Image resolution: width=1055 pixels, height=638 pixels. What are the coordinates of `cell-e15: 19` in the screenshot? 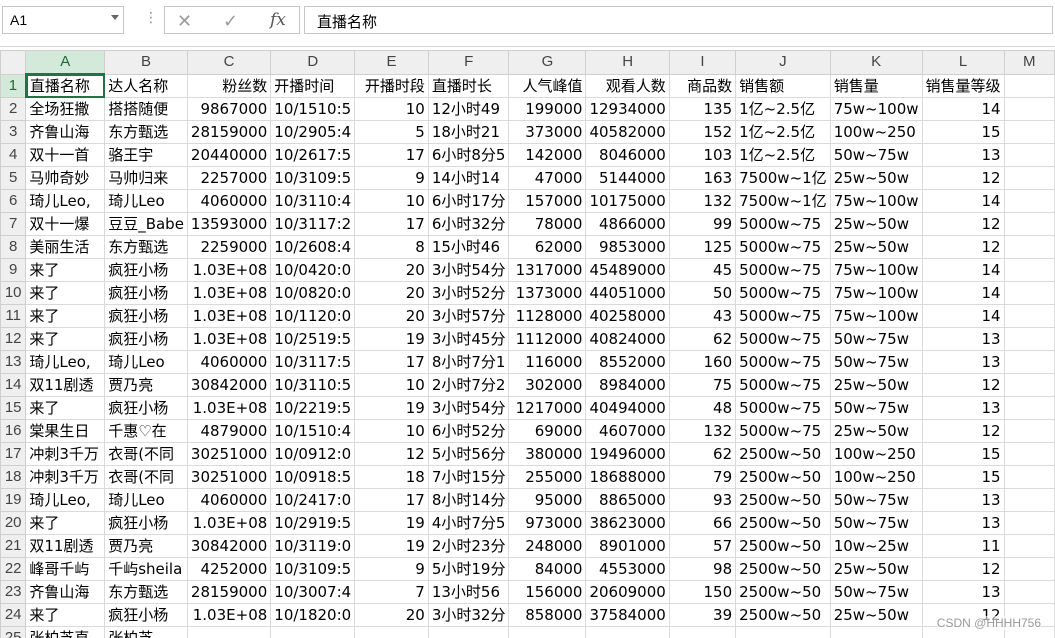 It's located at (391, 408).